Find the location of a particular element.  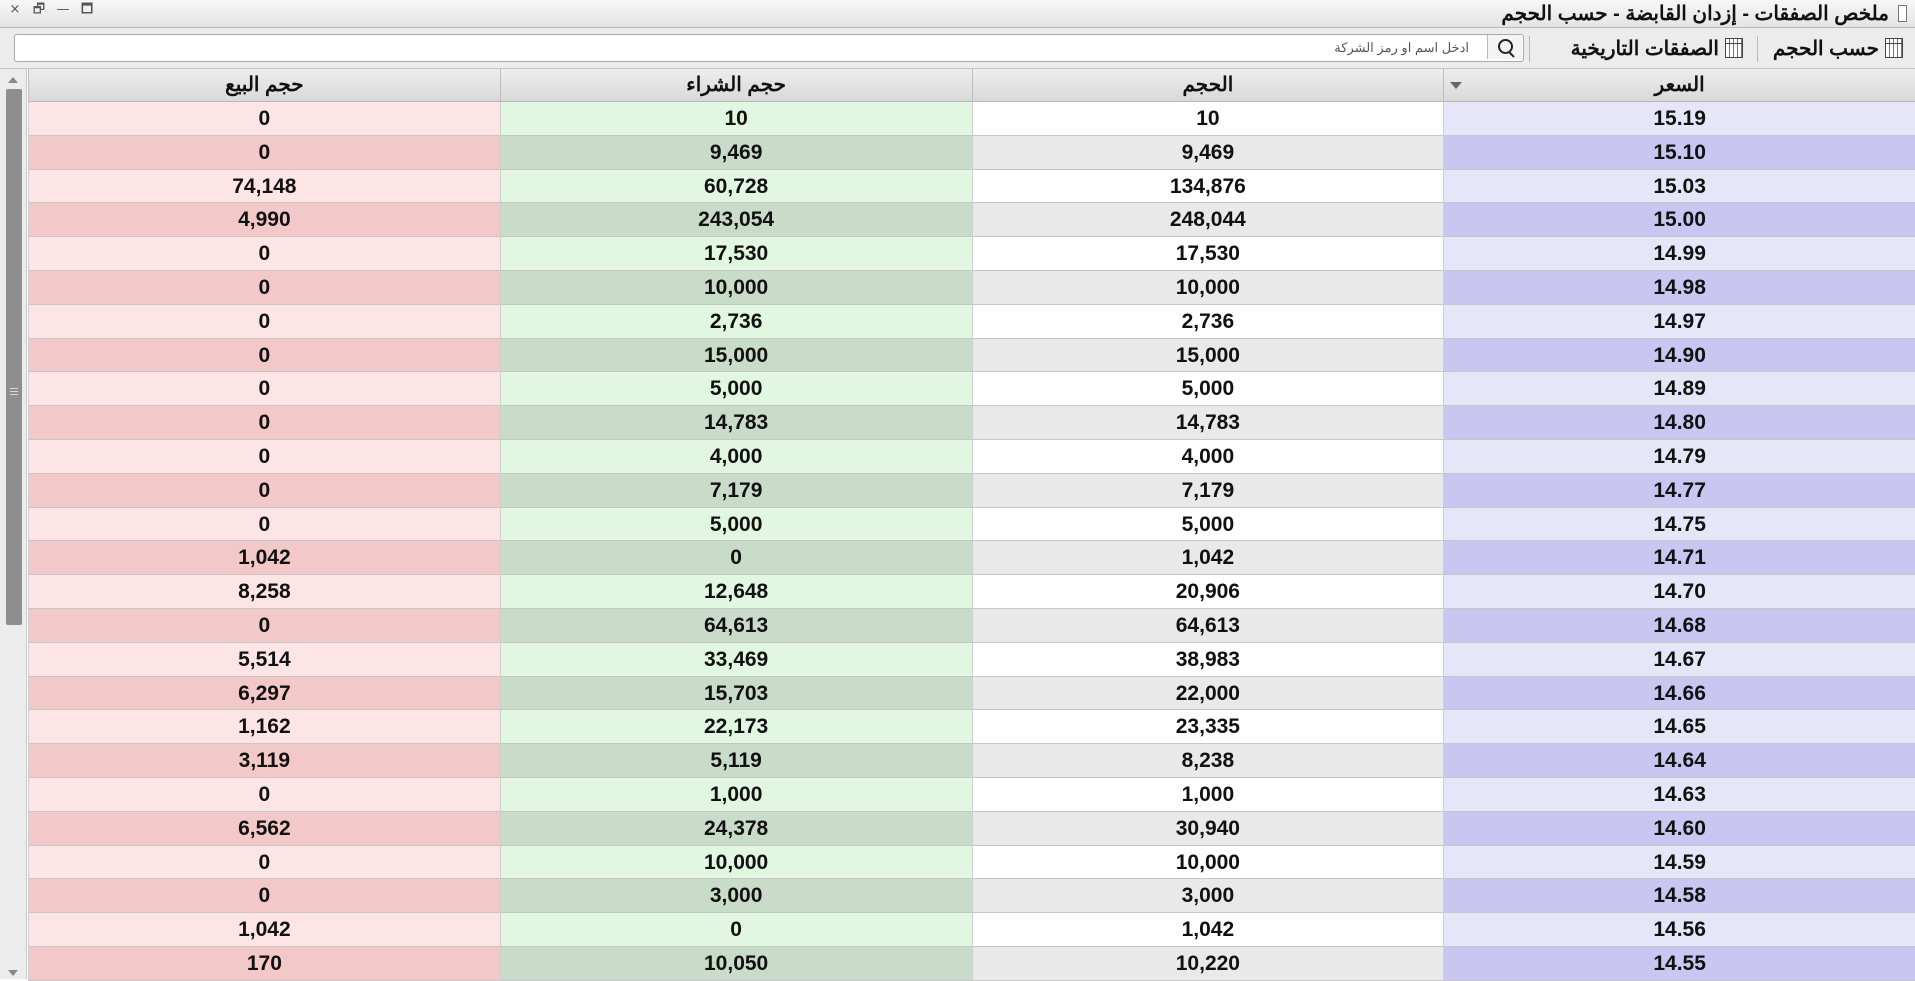

table-row: 15.03 134,876 60,728 74,148 is located at coordinates (971, 186).